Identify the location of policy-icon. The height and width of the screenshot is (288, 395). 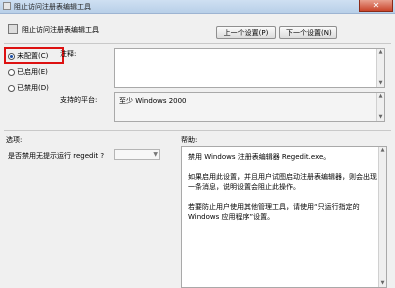
(13, 29).